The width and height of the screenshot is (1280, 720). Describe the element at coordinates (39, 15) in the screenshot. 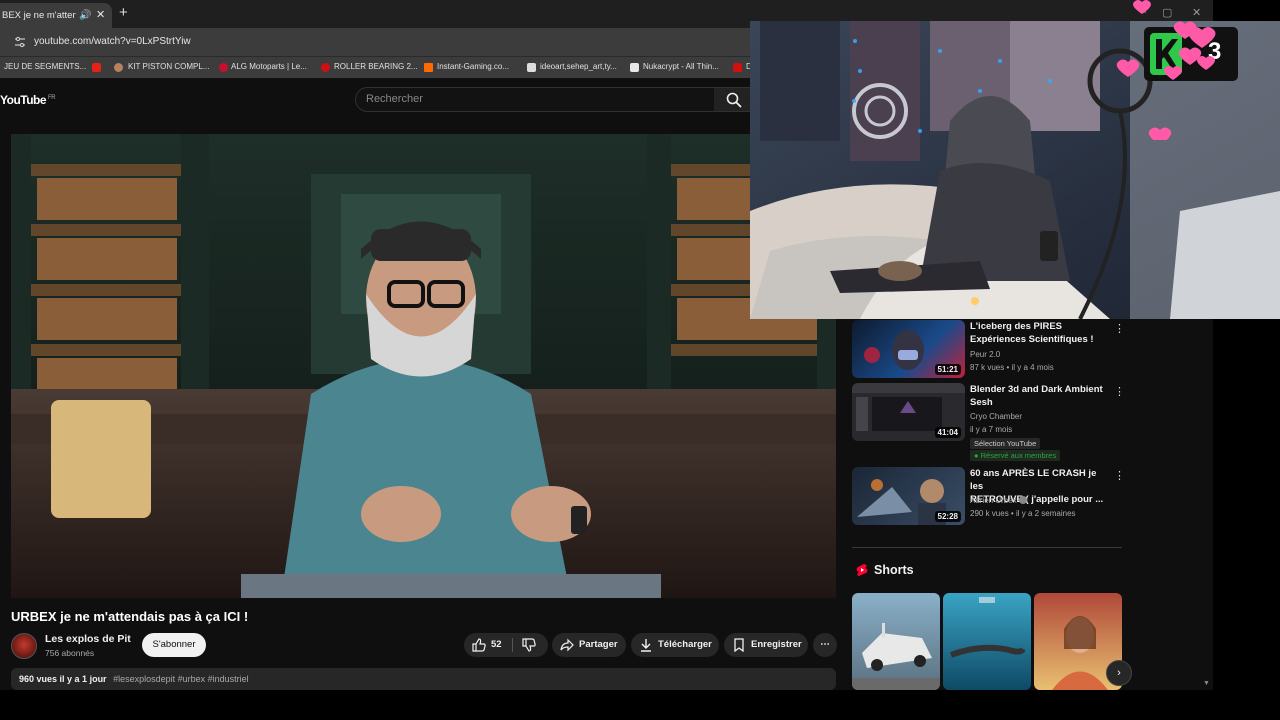

I see `tab-title: BEX je ne m'attendai` at that location.